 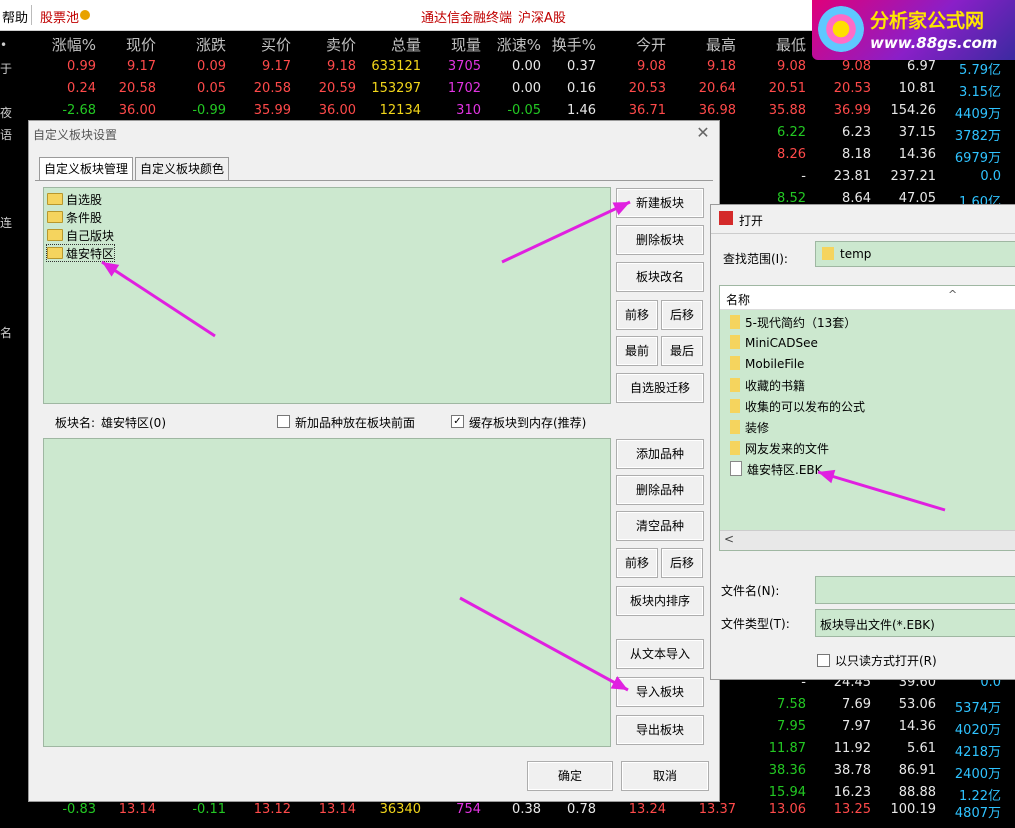 I want to click on table-cell: 0.00, so click(x=526, y=88).